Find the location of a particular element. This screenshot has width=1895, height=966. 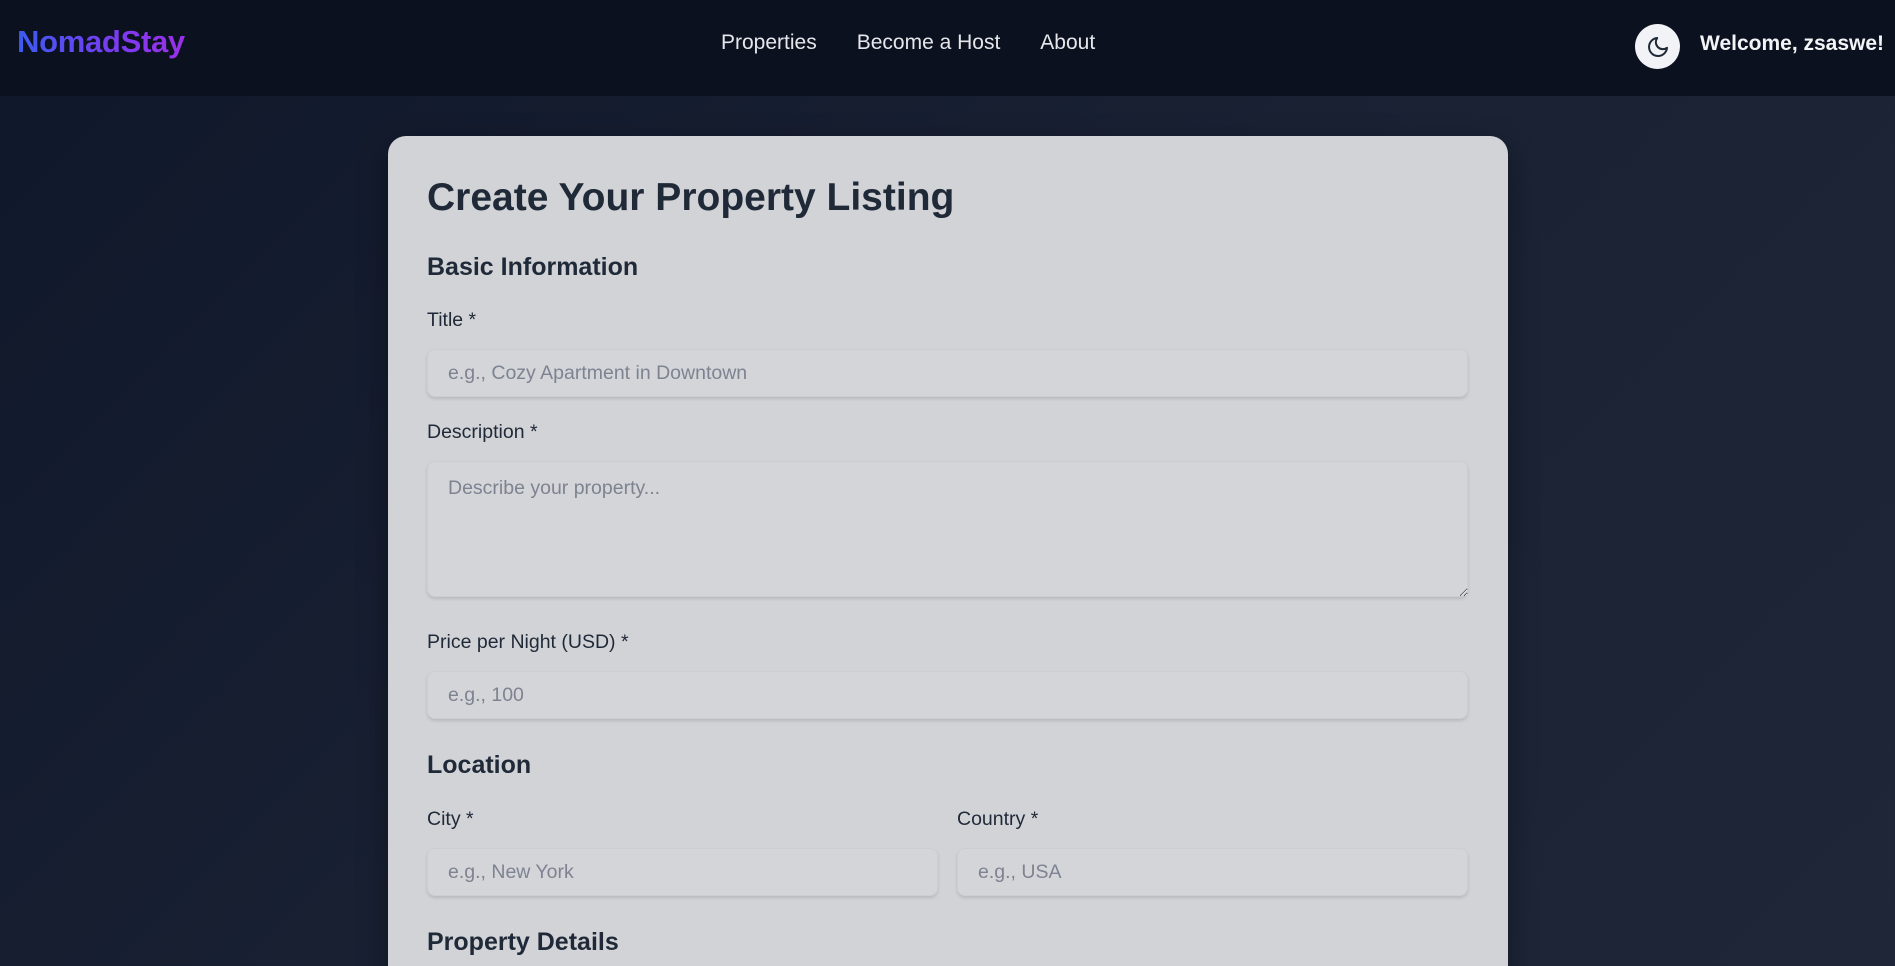

city-label: City * is located at coordinates (450, 819).